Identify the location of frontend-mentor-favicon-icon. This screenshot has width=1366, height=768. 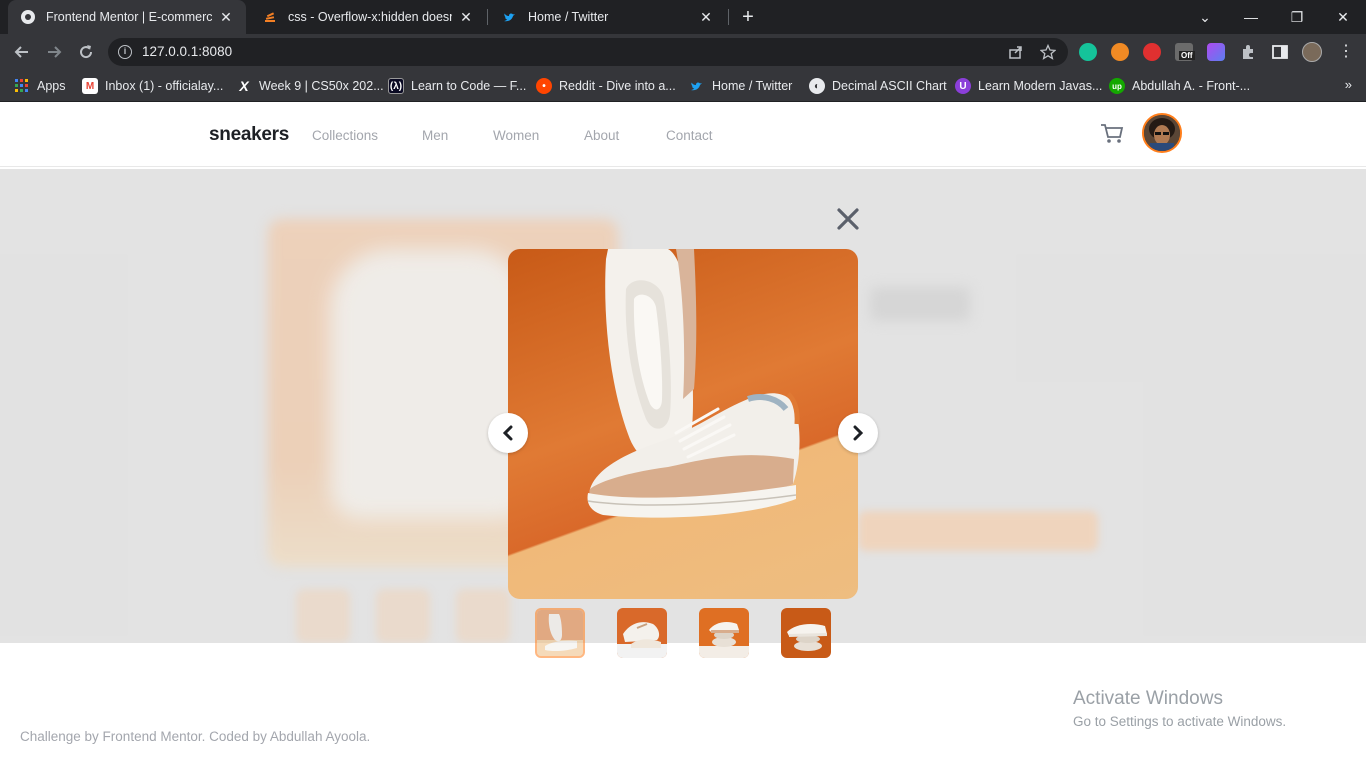
(28, 17).